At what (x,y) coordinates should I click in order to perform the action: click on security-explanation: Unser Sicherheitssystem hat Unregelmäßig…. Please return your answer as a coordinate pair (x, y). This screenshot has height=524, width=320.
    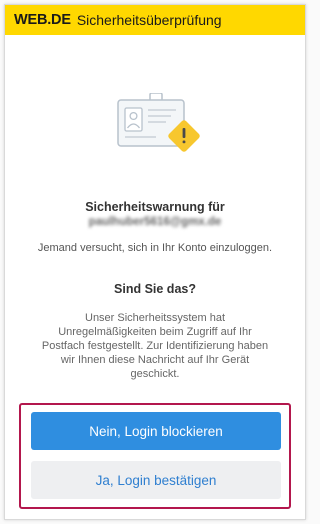
    Looking at the image, I should click on (155, 346).